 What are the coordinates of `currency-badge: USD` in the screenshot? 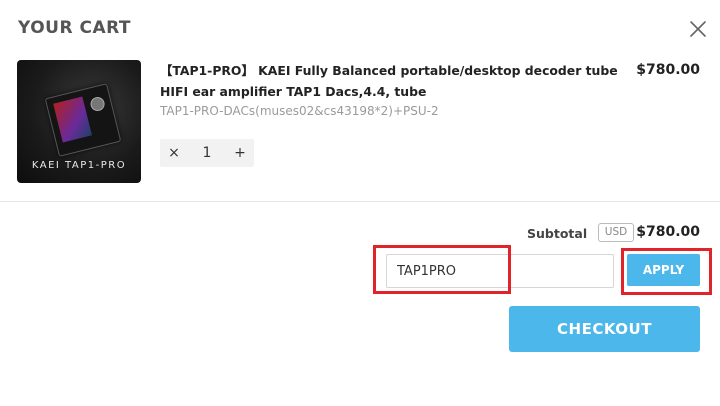 It's located at (616, 232).